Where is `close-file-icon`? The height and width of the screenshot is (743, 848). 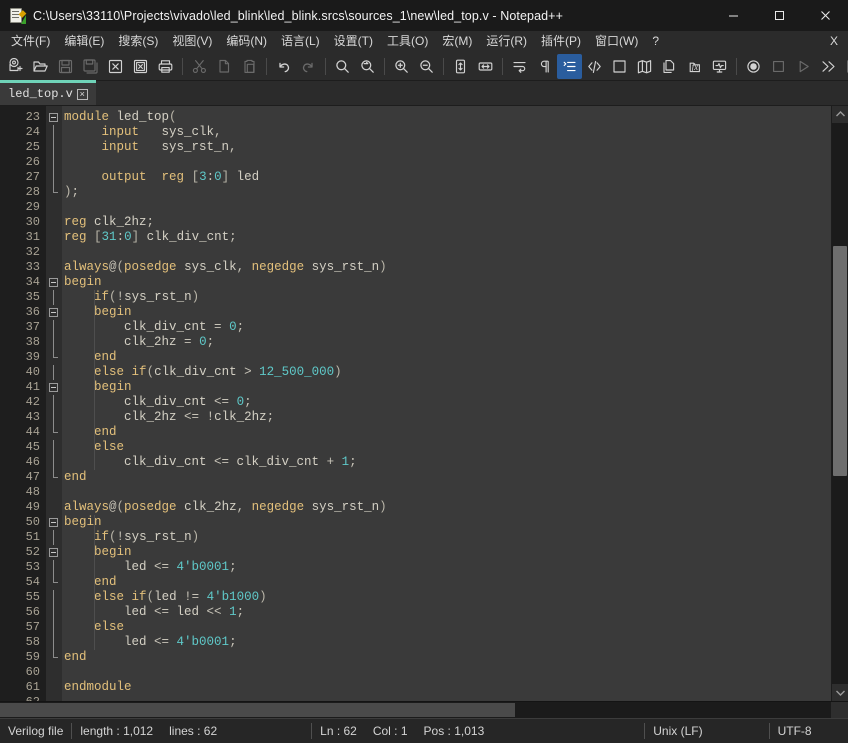 close-file-icon is located at coordinates (115, 66).